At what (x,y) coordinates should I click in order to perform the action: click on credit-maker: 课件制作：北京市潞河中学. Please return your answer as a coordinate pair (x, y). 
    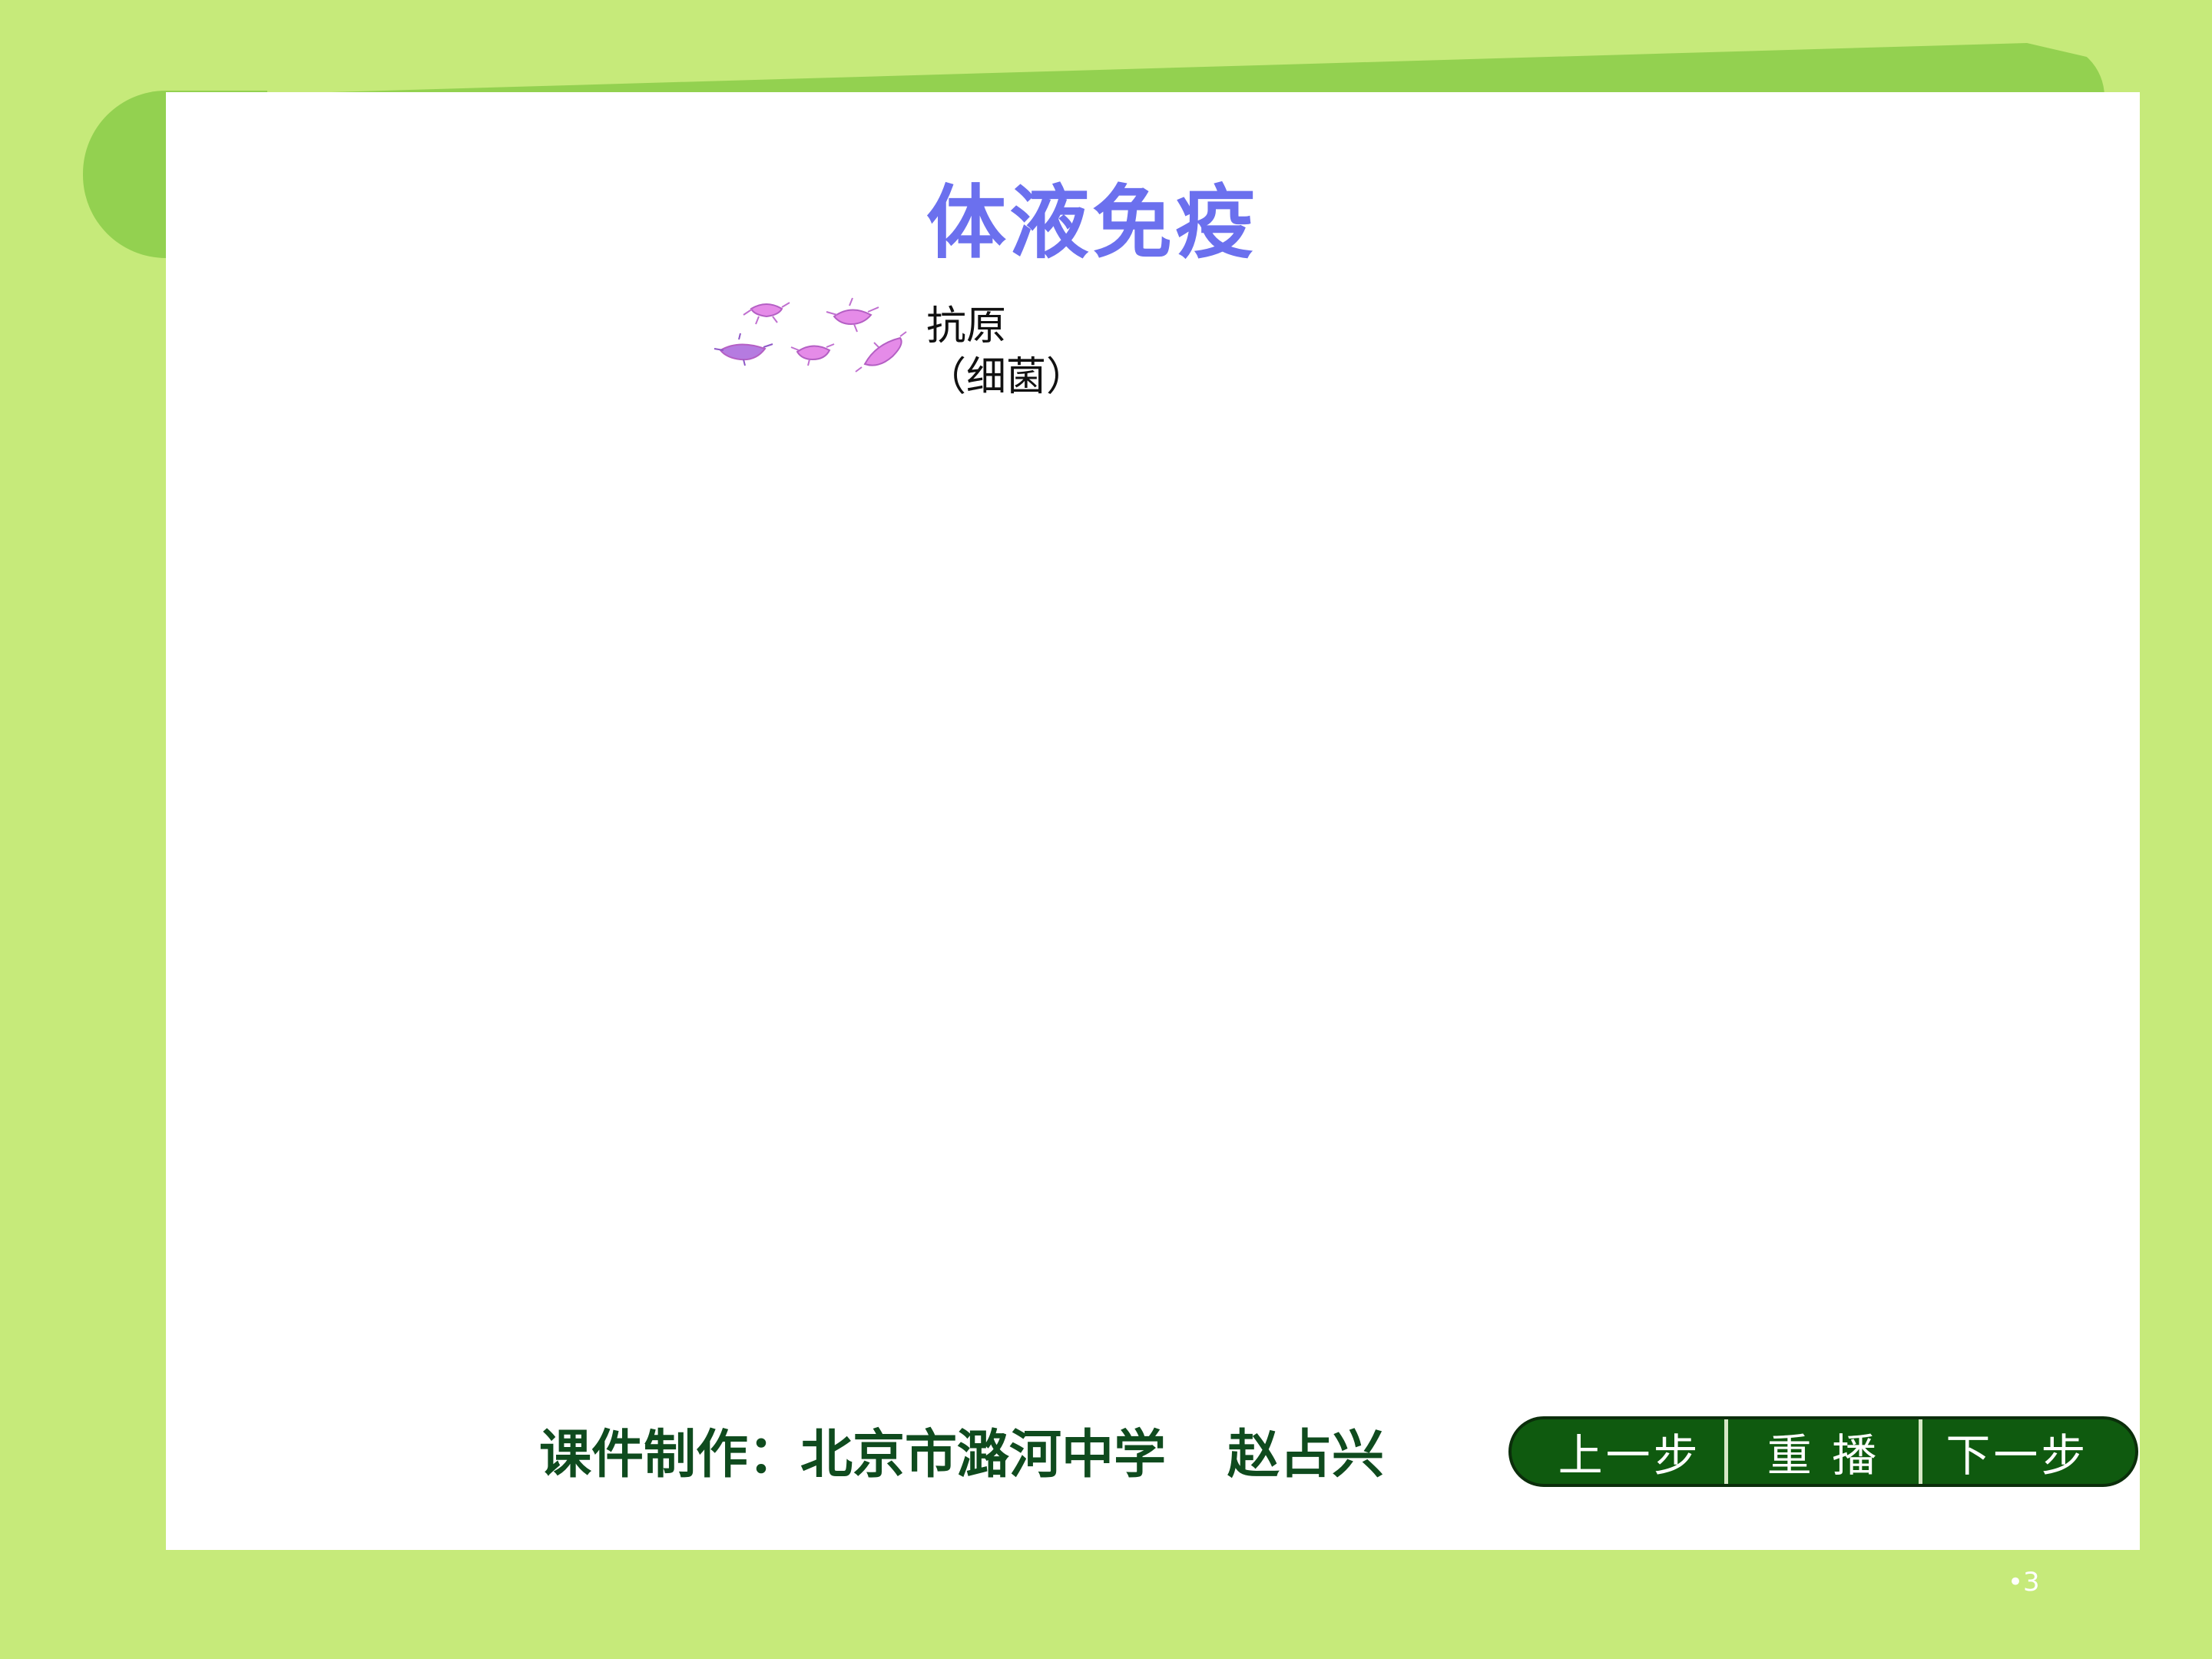
    Looking at the image, I should click on (853, 1455).